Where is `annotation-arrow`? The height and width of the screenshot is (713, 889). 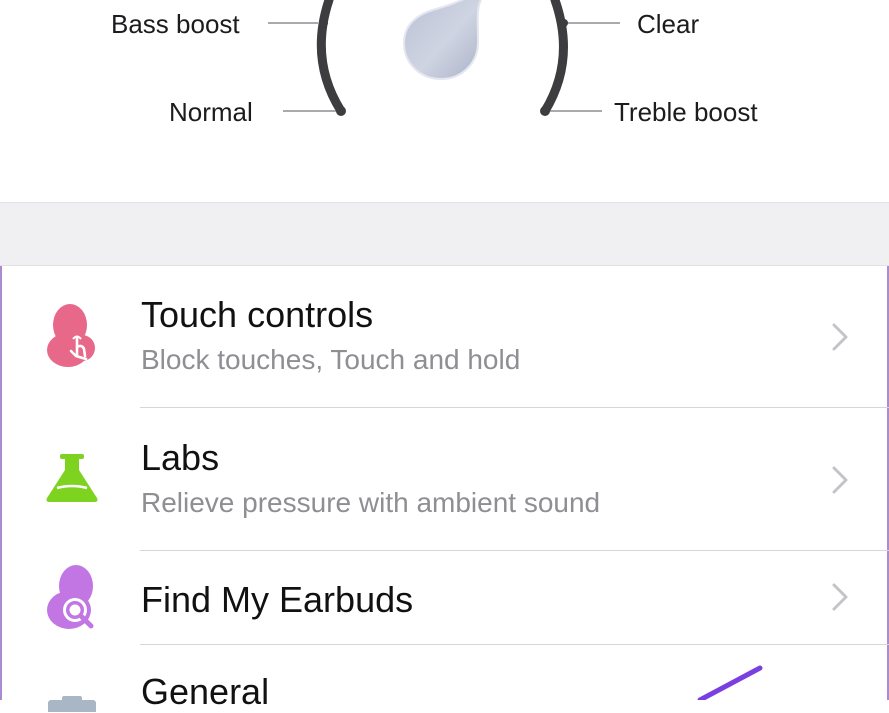
annotation-arrow is located at coordinates (730, 682).